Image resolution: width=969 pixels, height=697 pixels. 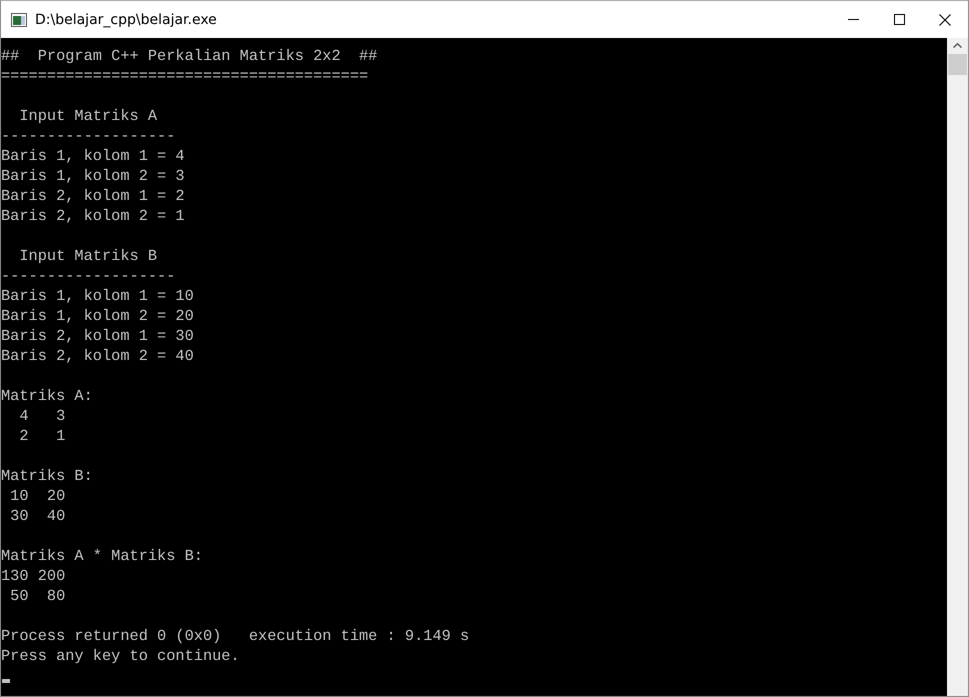 What do you see at coordinates (957, 64) in the screenshot?
I see `scroll-thumb` at bounding box center [957, 64].